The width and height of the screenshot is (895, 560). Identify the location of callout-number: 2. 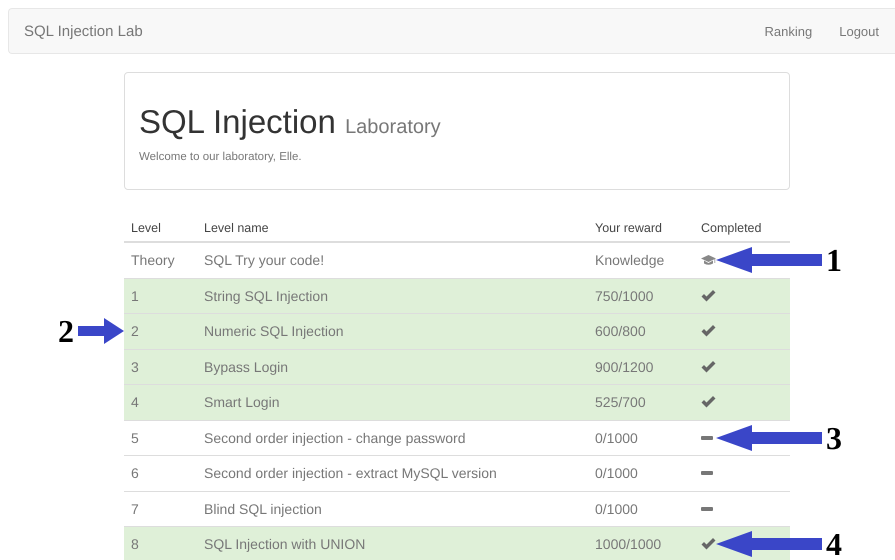
(66, 331).